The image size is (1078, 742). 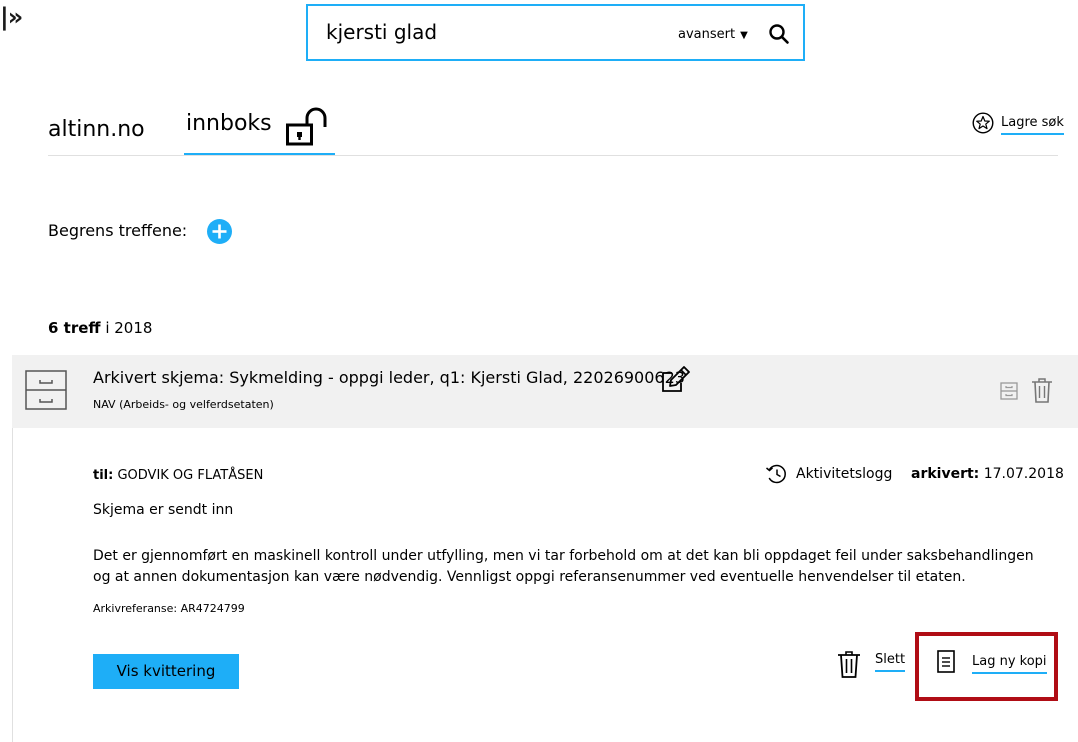 What do you see at coordinates (166, 671) in the screenshot?
I see `view-receipt-button: Vis kvittering` at bounding box center [166, 671].